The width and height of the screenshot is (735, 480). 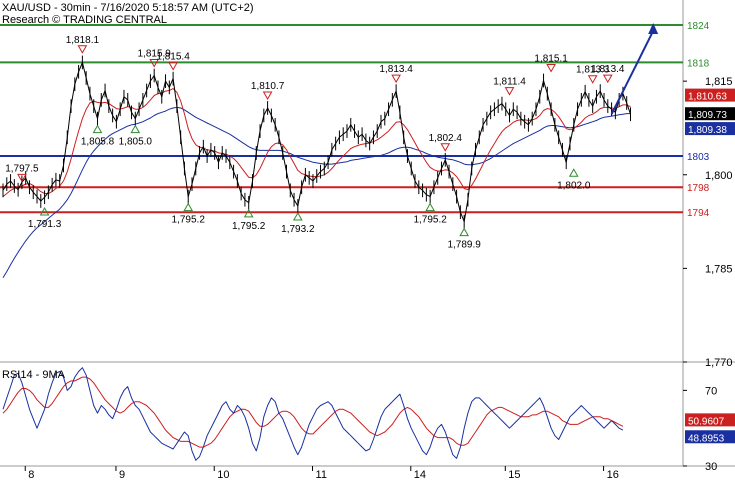 I want to click on price-last-value-label: 1,809.38, so click(x=707, y=130).